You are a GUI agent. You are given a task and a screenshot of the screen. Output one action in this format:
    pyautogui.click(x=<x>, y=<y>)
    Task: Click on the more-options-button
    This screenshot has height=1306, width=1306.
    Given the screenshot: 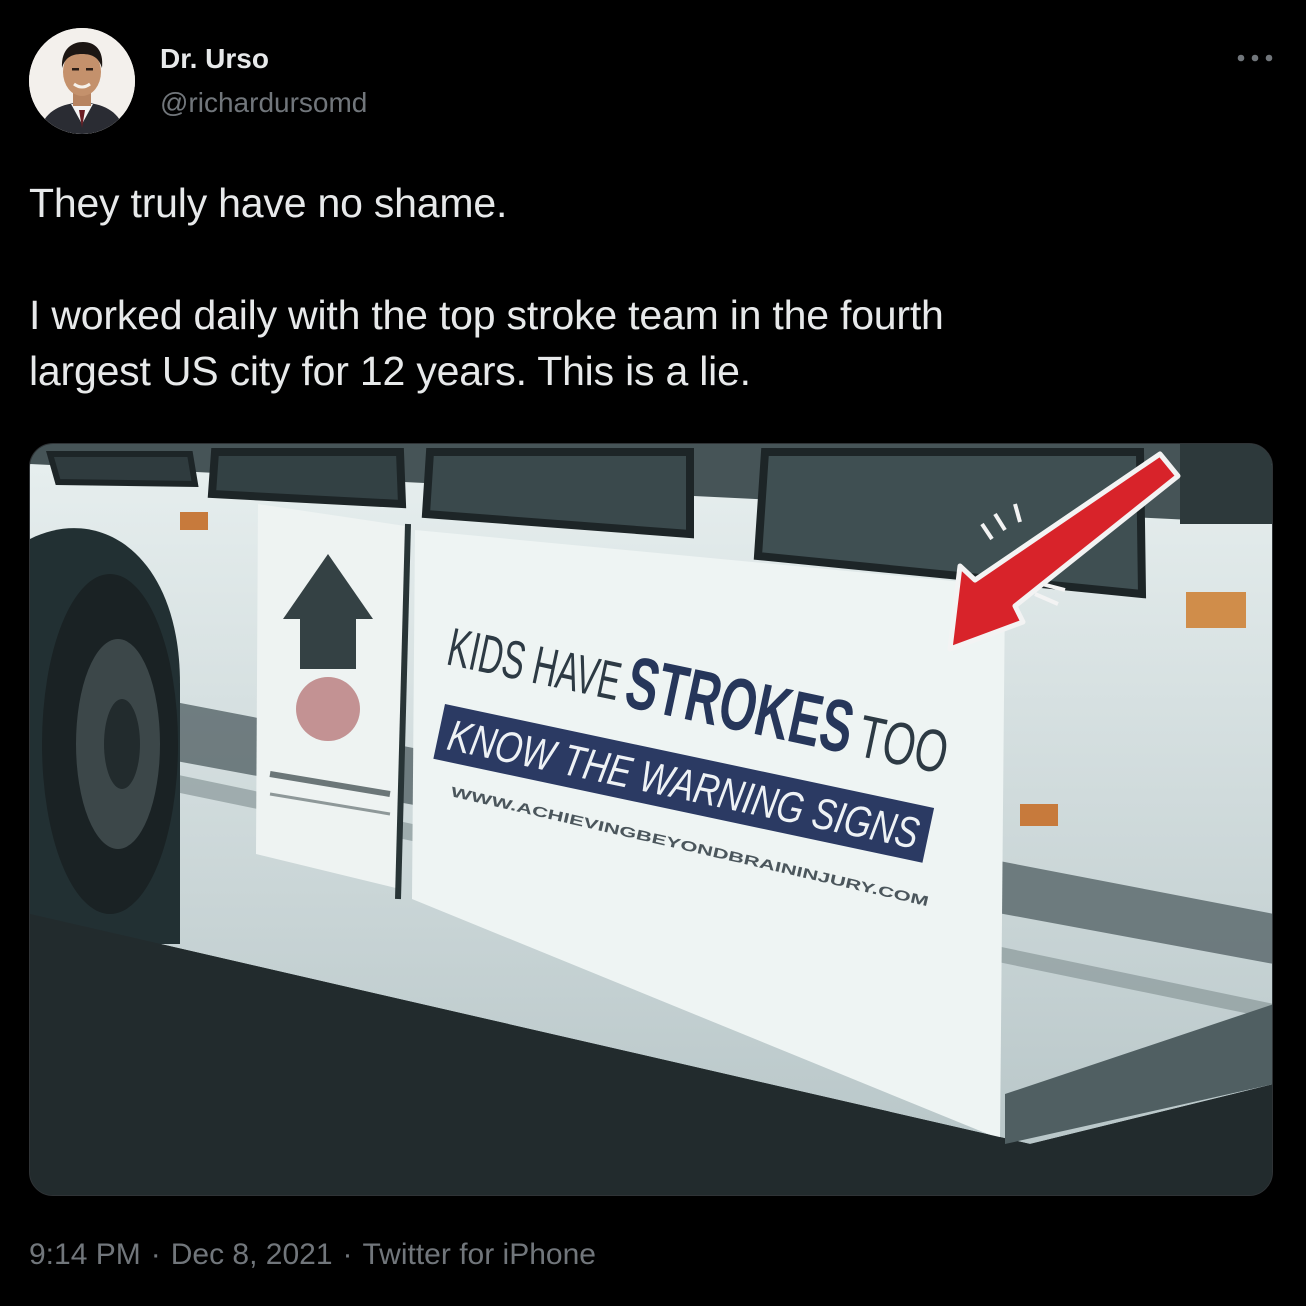 What is the action you would take?
    pyautogui.click(x=1255, y=58)
    